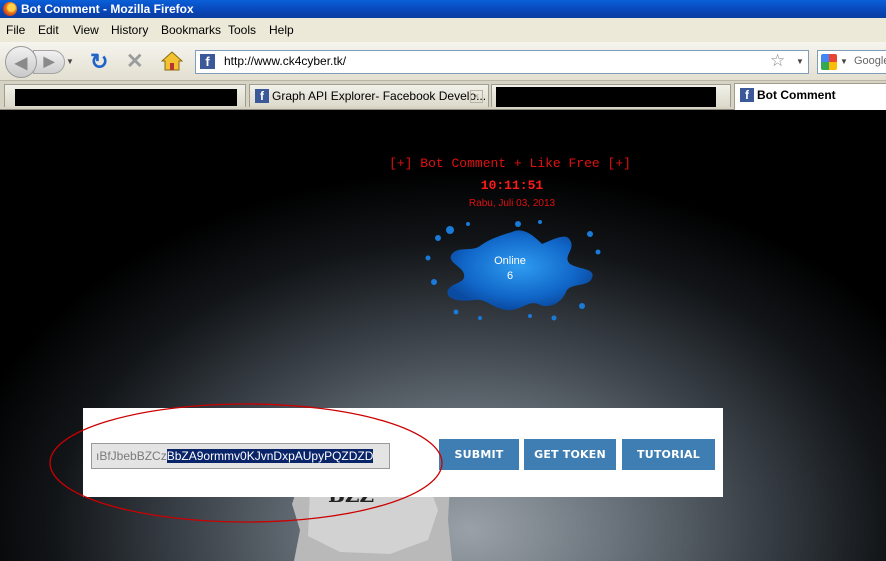 Image resolution: width=886 pixels, height=561 pixels. I want to click on facebook-favicon-icon: f, so click(207, 61).